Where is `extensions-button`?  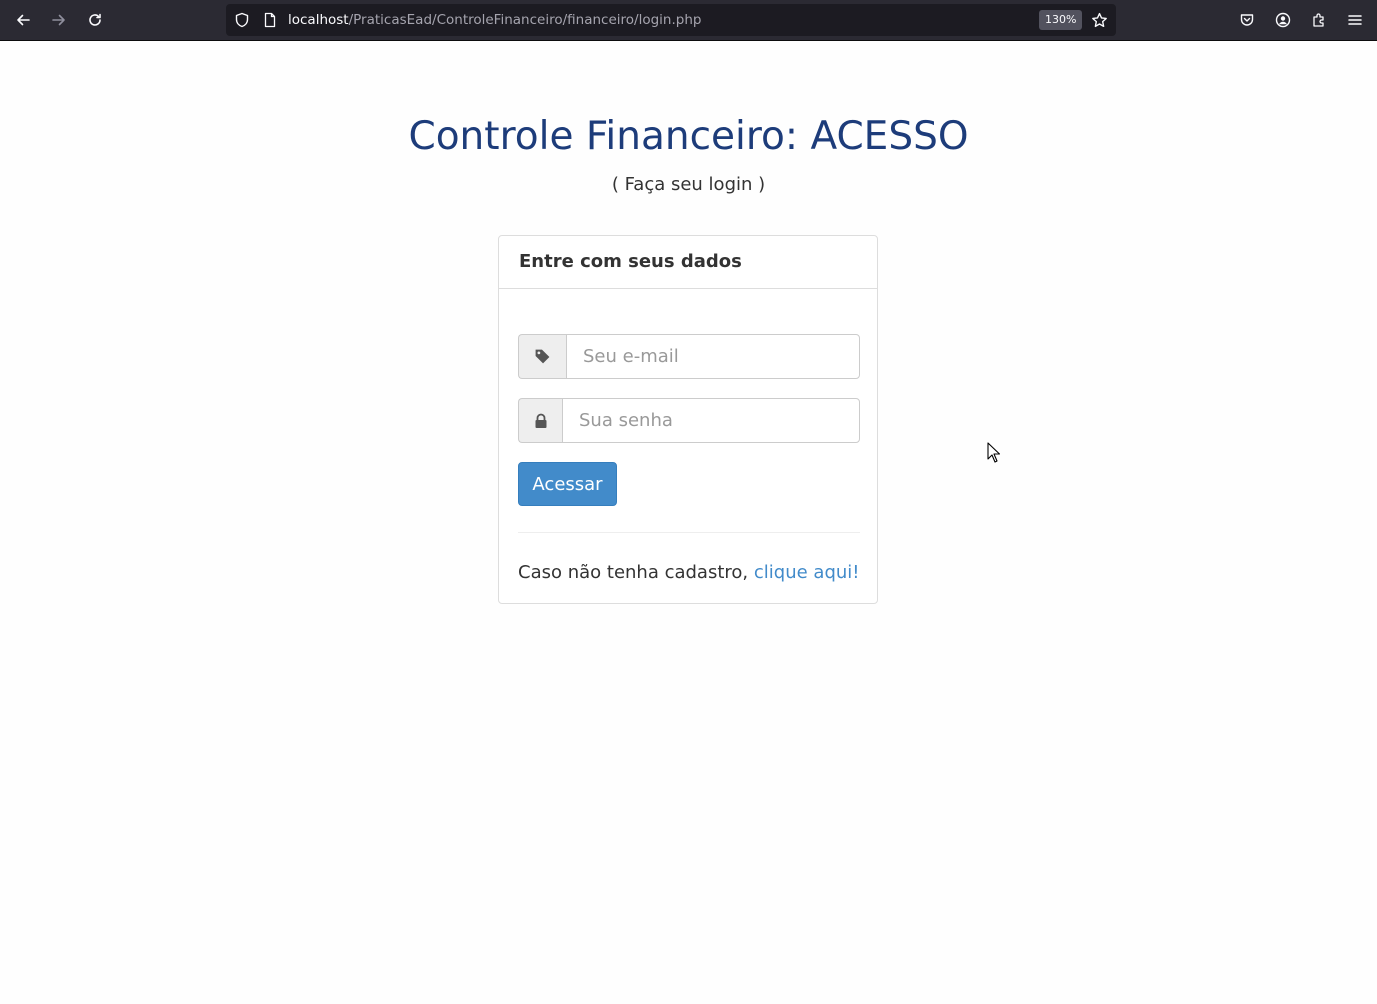 extensions-button is located at coordinates (1319, 20).